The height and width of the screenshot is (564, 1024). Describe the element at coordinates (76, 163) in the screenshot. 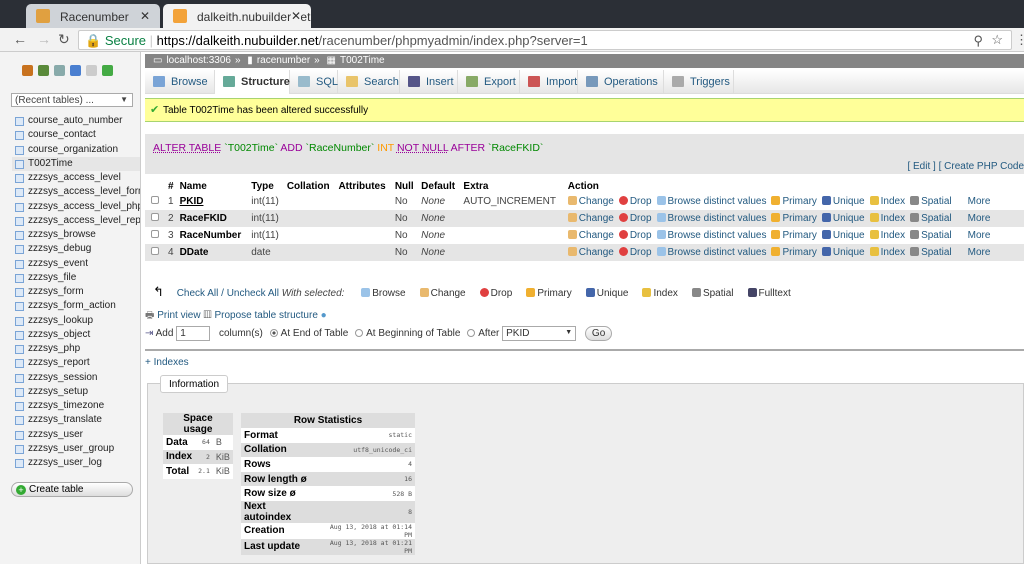

I see `sidebar-table-item: T002Time` at that location.